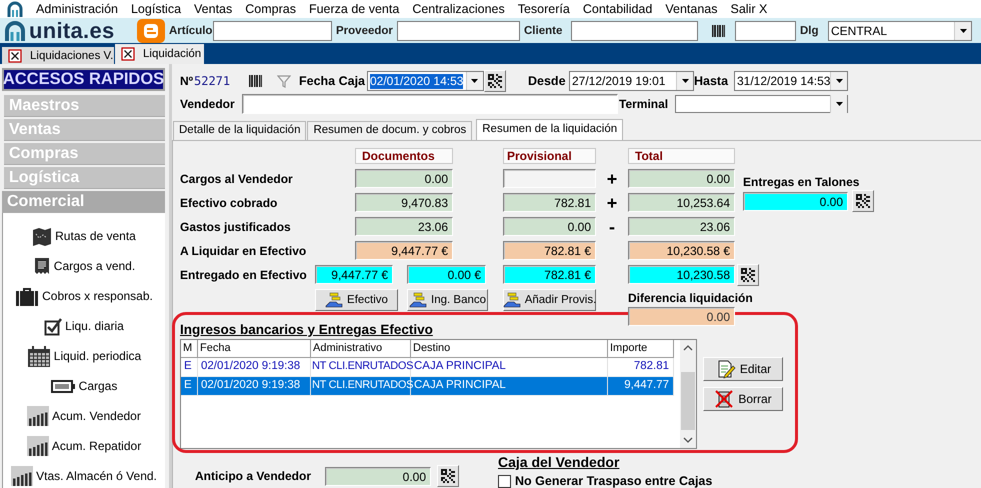  What do you see at coordinates (688, 348) in the screenshot?
I see `scroll-up-icon` at bounding box center [688, 348].